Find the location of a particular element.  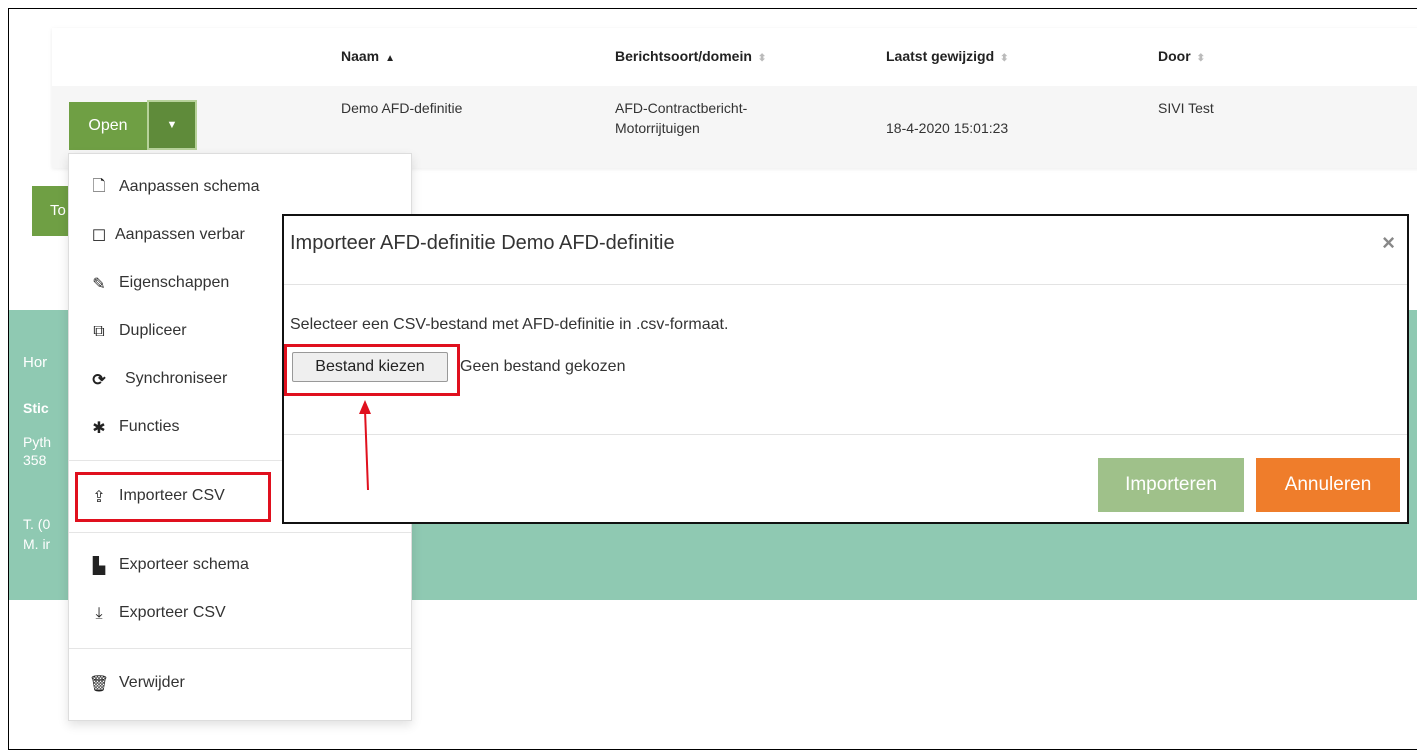

cell-naam: Demo AFD-definitie is located at coordinates (402, 108).